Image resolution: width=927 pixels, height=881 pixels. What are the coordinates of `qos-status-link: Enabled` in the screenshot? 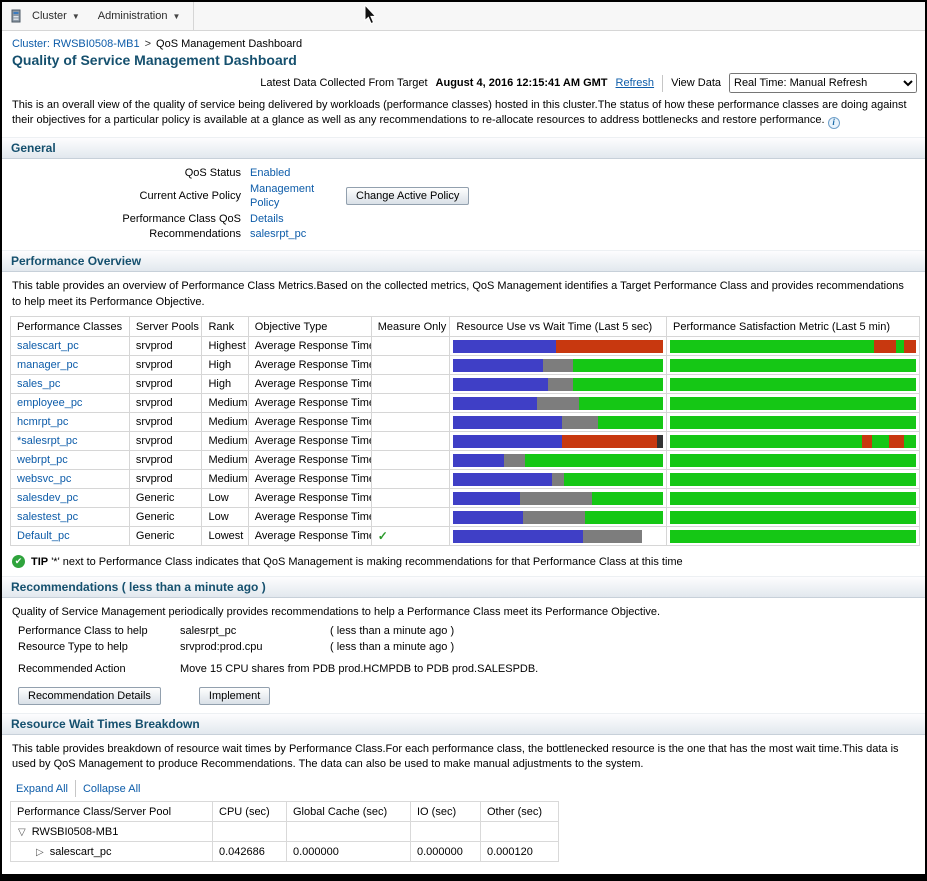 It's located at (270, 173).